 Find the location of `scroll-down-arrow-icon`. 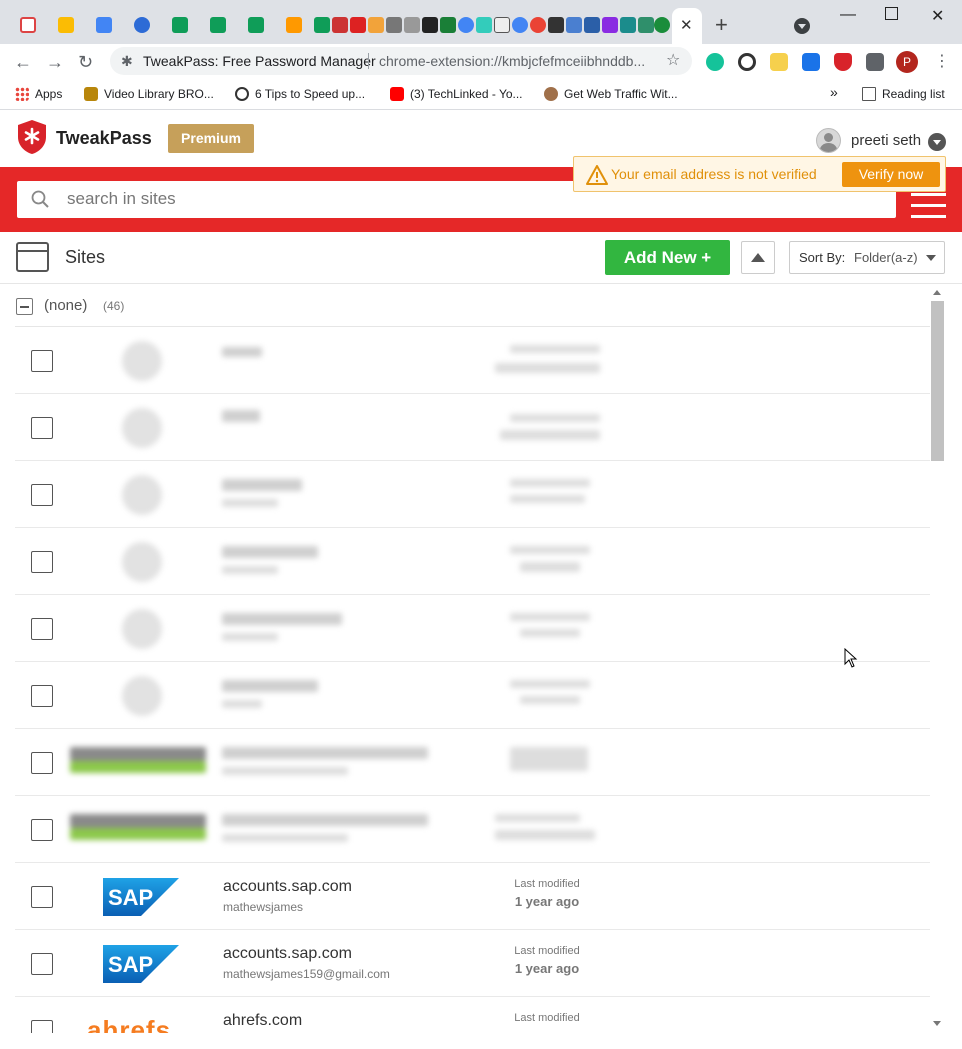

scroll-down-arrow-icon is located at coordinates (937, 1023).